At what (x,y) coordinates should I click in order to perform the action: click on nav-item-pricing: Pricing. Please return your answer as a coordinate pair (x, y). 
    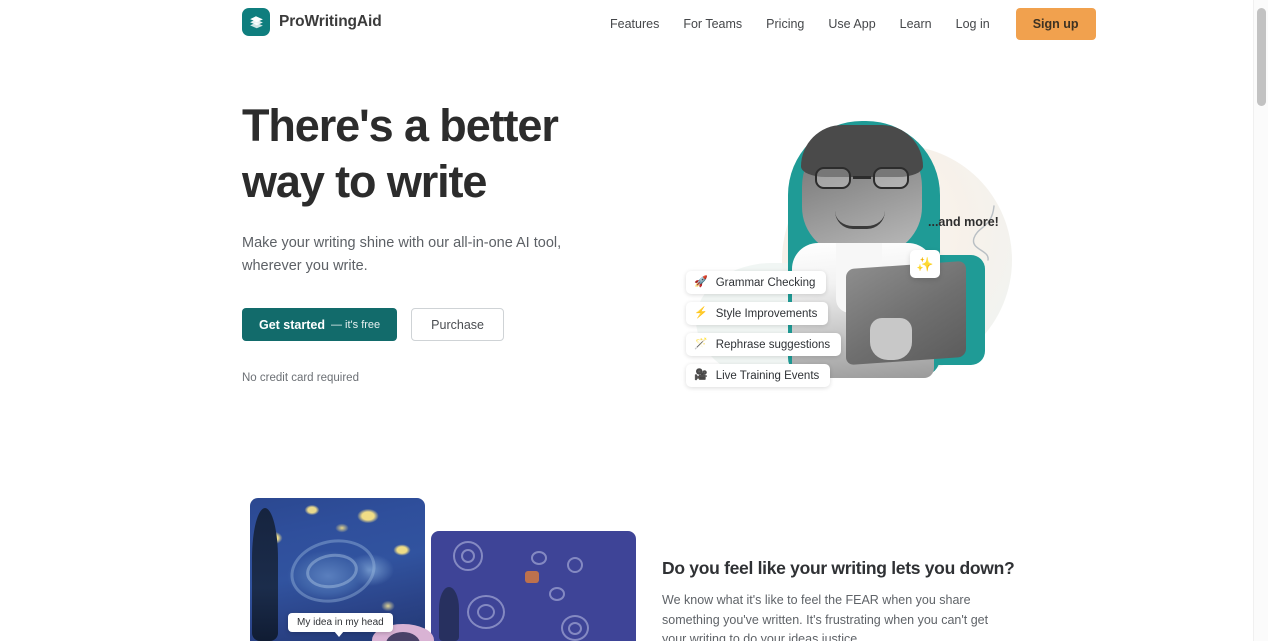
    Looking at the image, I should click on (785, 24).